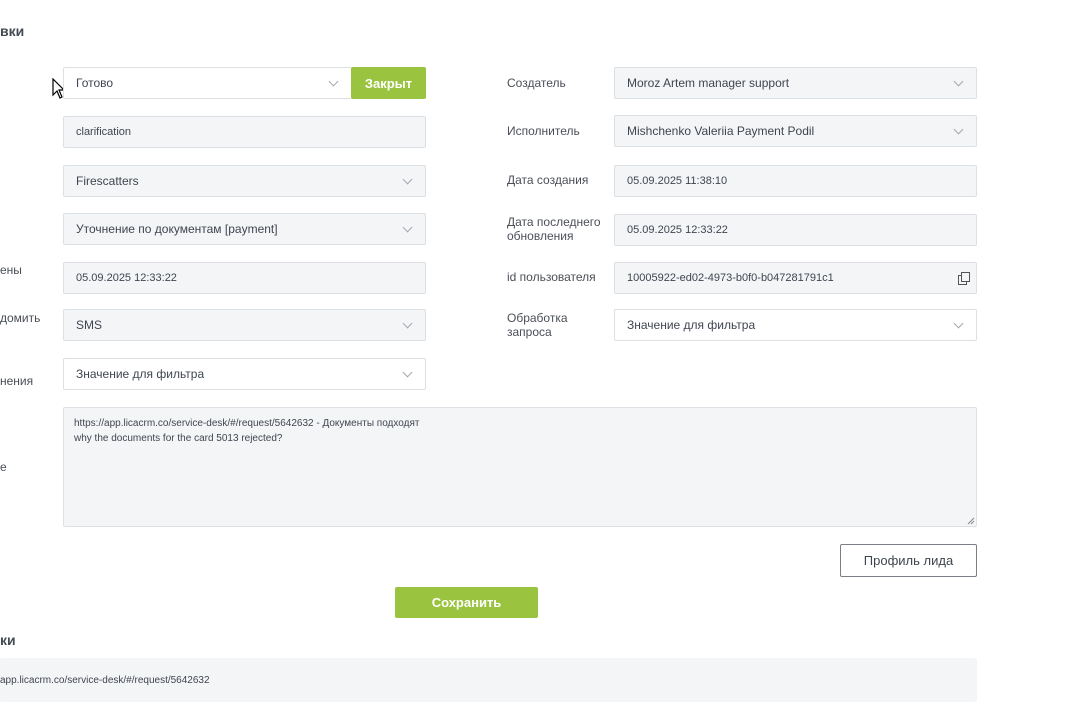 Image resolution: width=1069 pixels, height=706 pixels. I want to click on updated-label: Дата последнего обновления, so click(554, 229).